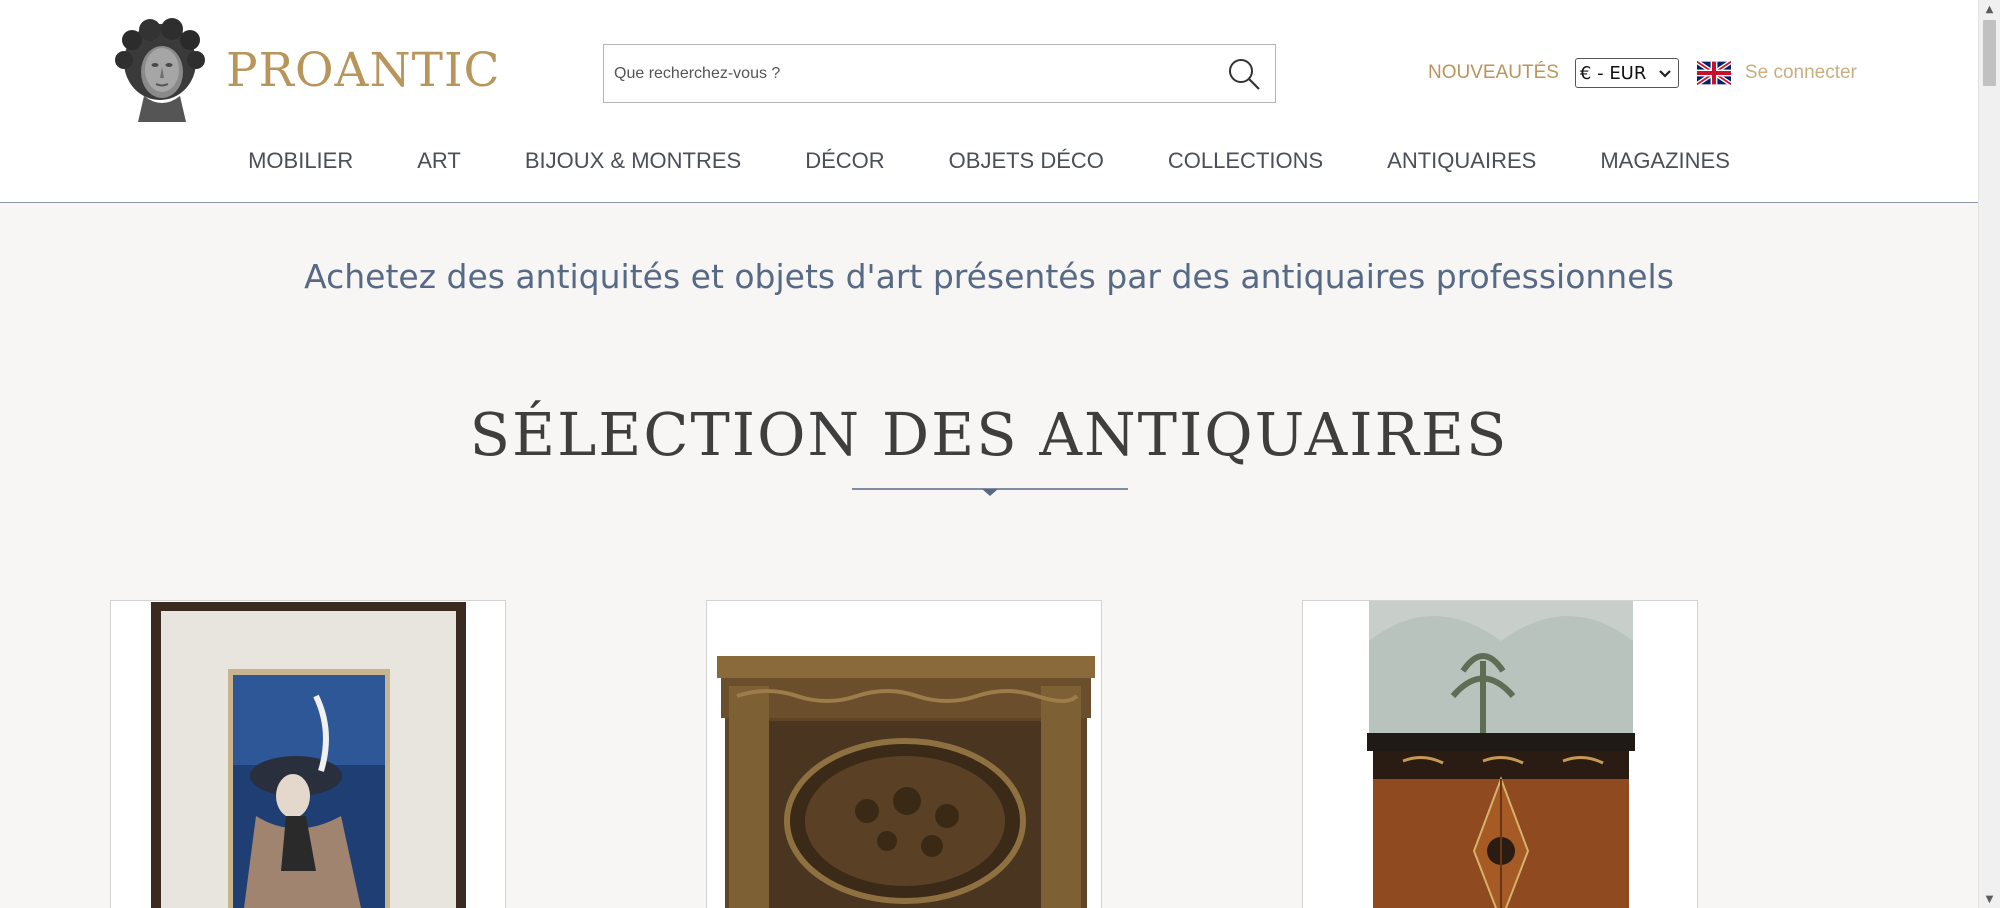 The height and width of the screenshot is (908, 2000). Describe the element at coordinates (363, 70) in the screenshot. I see `brand-name: PROANTIC` at that location.